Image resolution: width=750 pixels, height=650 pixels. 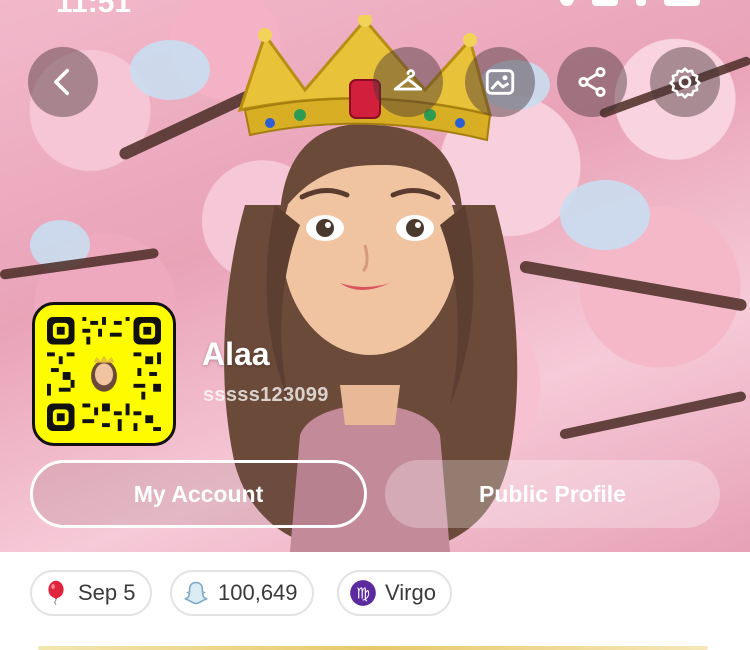 What do you see at coordinates (107, 592) in the screenshot?
I see `birthday-text: Sep 5` at bounding box center [107, 592].